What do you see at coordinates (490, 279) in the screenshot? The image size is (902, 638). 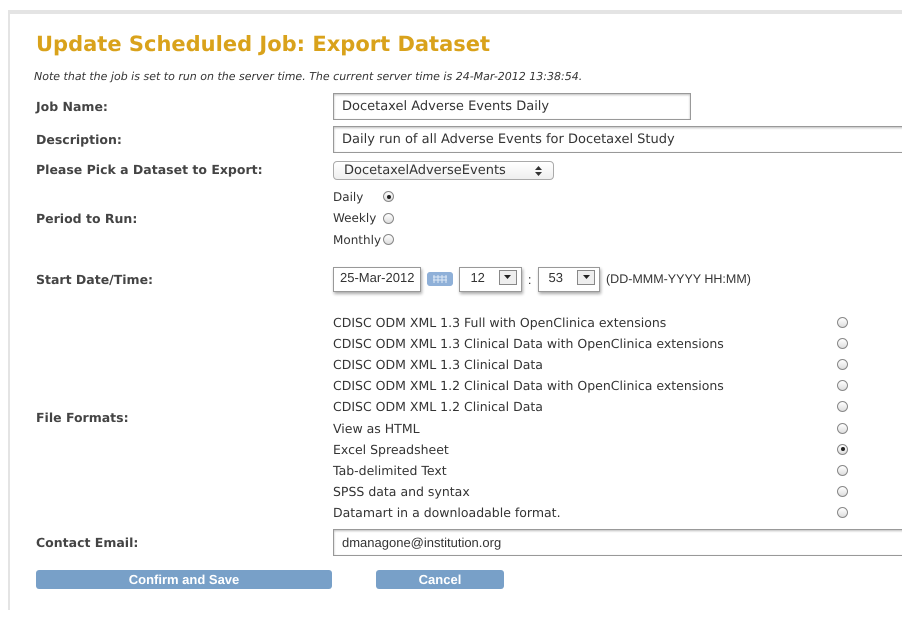 I see `hour-dropdown: 12` at bounding box center [490, 279].